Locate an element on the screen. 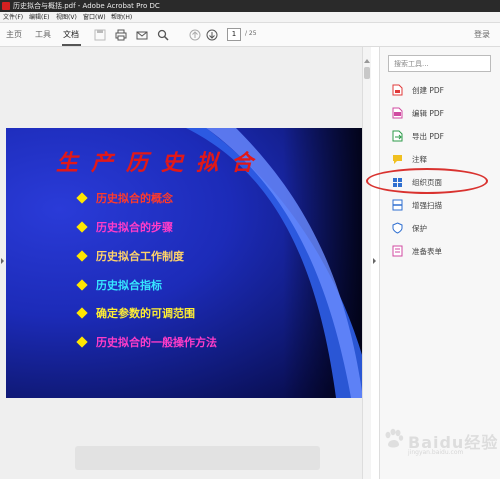 The image size is (500, 479). scroll-up-icon is located at coordinates (367, 61).